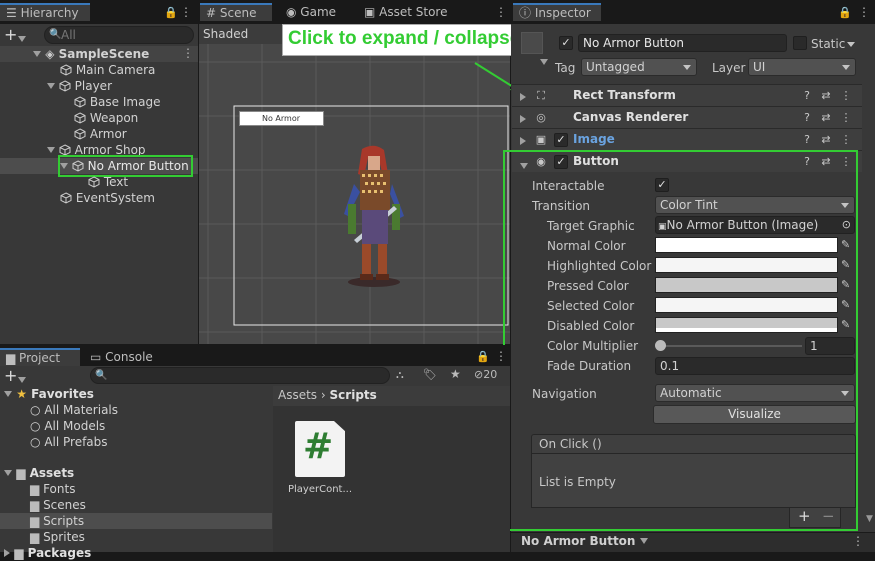 The image size is (875, 561). I want to click on active-checkbox: ✓, so click(566, 43).